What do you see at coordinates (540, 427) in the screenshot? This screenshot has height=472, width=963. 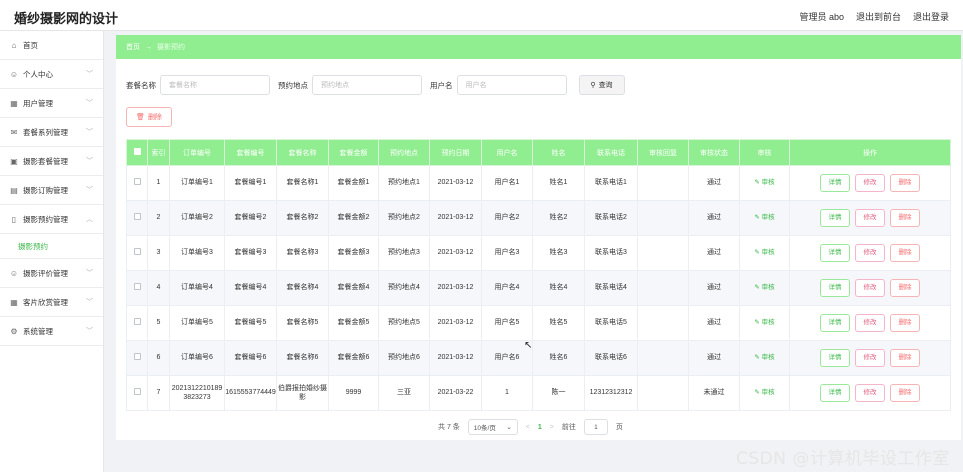 I see `pager-current-page: 1` at bounding box center [540, 427].